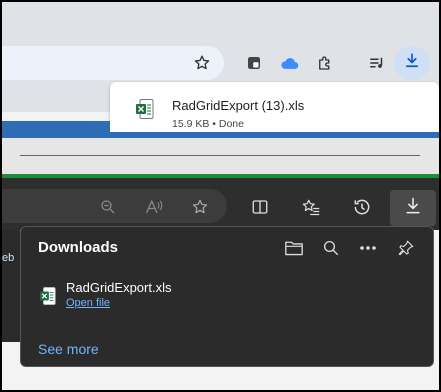  Describe the element at coordinates (406, 248) in the screenshot. I see `pin-icon` at that location.